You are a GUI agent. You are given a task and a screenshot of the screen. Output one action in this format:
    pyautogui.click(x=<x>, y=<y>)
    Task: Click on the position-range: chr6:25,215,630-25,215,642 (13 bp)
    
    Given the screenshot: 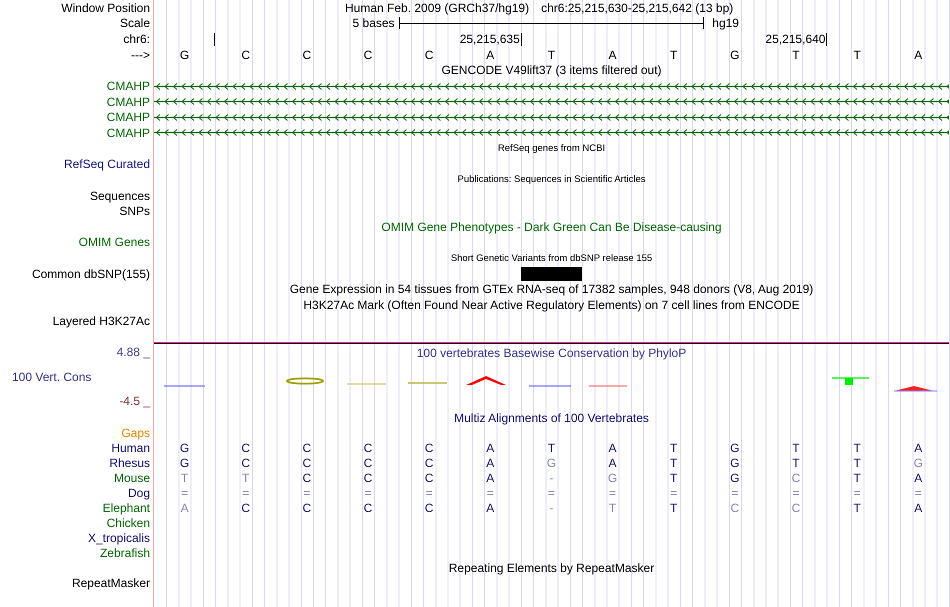 What is the action you would take?
    pyautogui.click(x=637, y=7)
    